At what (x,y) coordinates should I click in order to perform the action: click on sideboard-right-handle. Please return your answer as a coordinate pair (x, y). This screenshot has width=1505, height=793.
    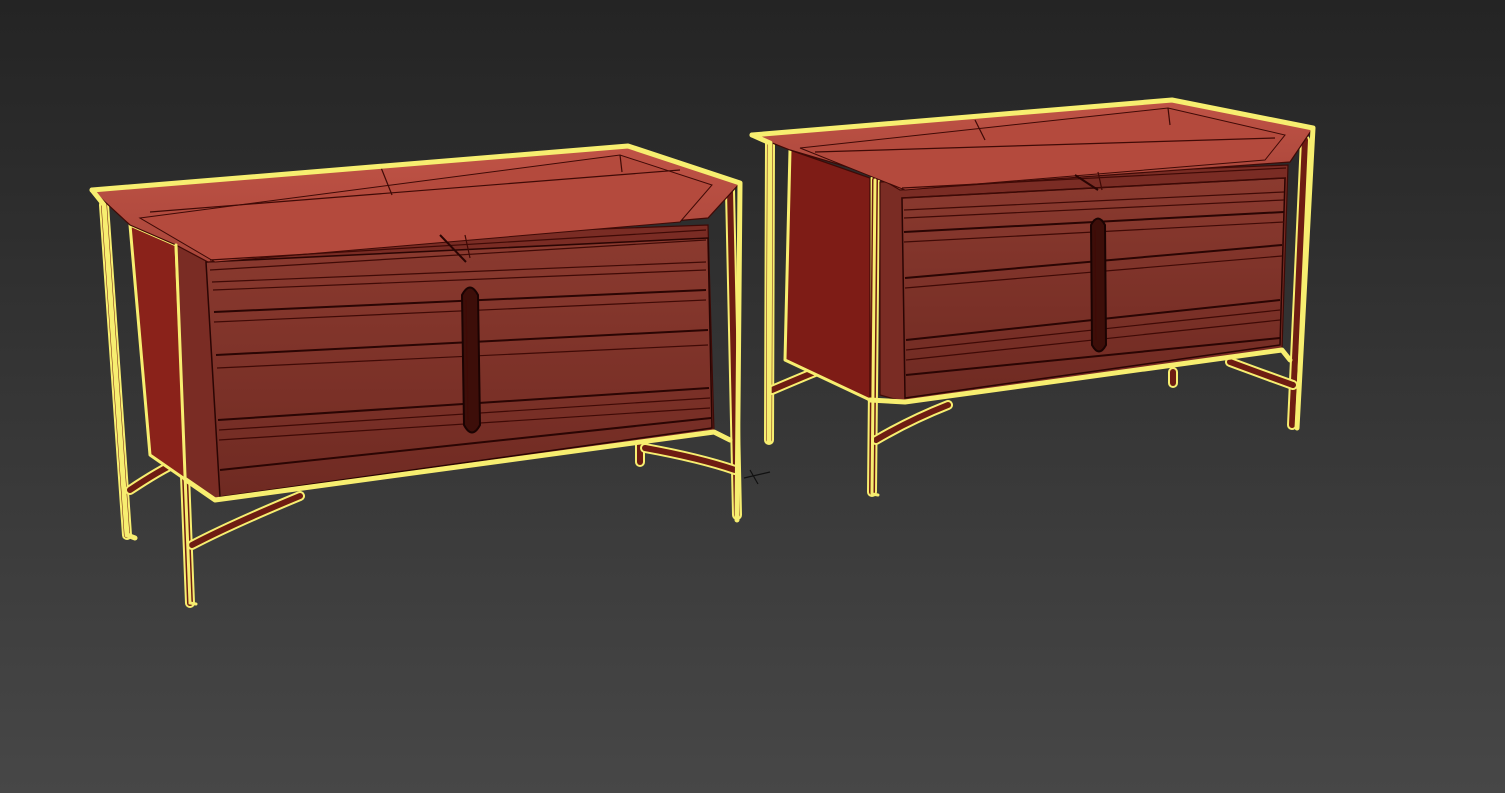
    Looking at the image, I should click on (1098, 285).